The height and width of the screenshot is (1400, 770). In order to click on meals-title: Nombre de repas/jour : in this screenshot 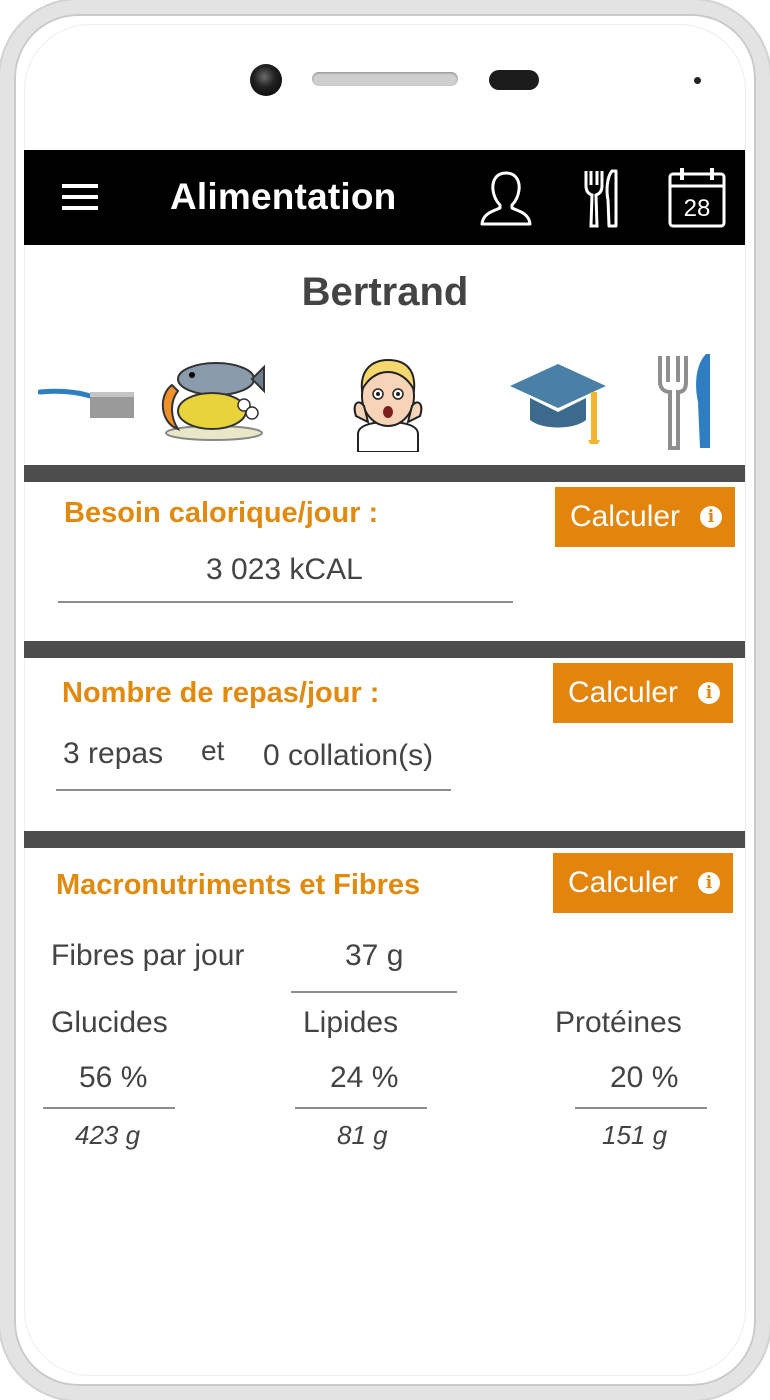, I will do `click(221, 693)`.